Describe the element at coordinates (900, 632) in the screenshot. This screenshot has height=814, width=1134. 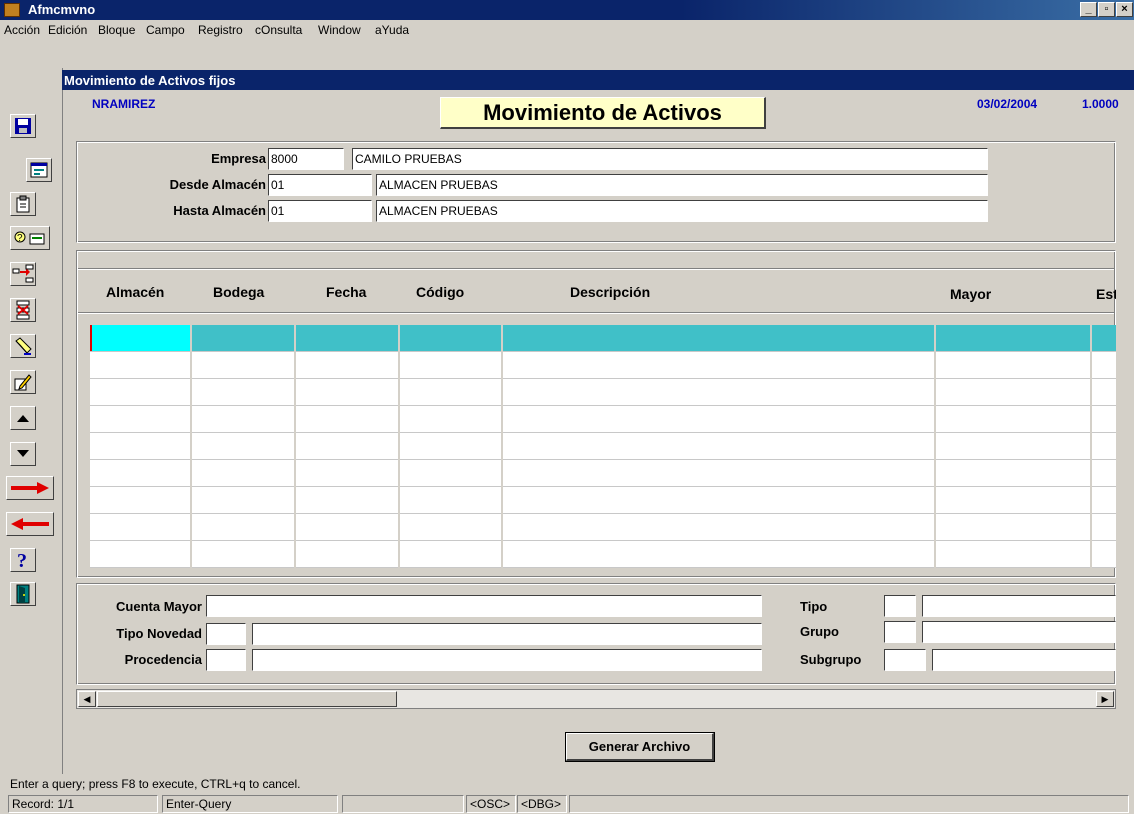
I see `grupo-code-field` at that location.